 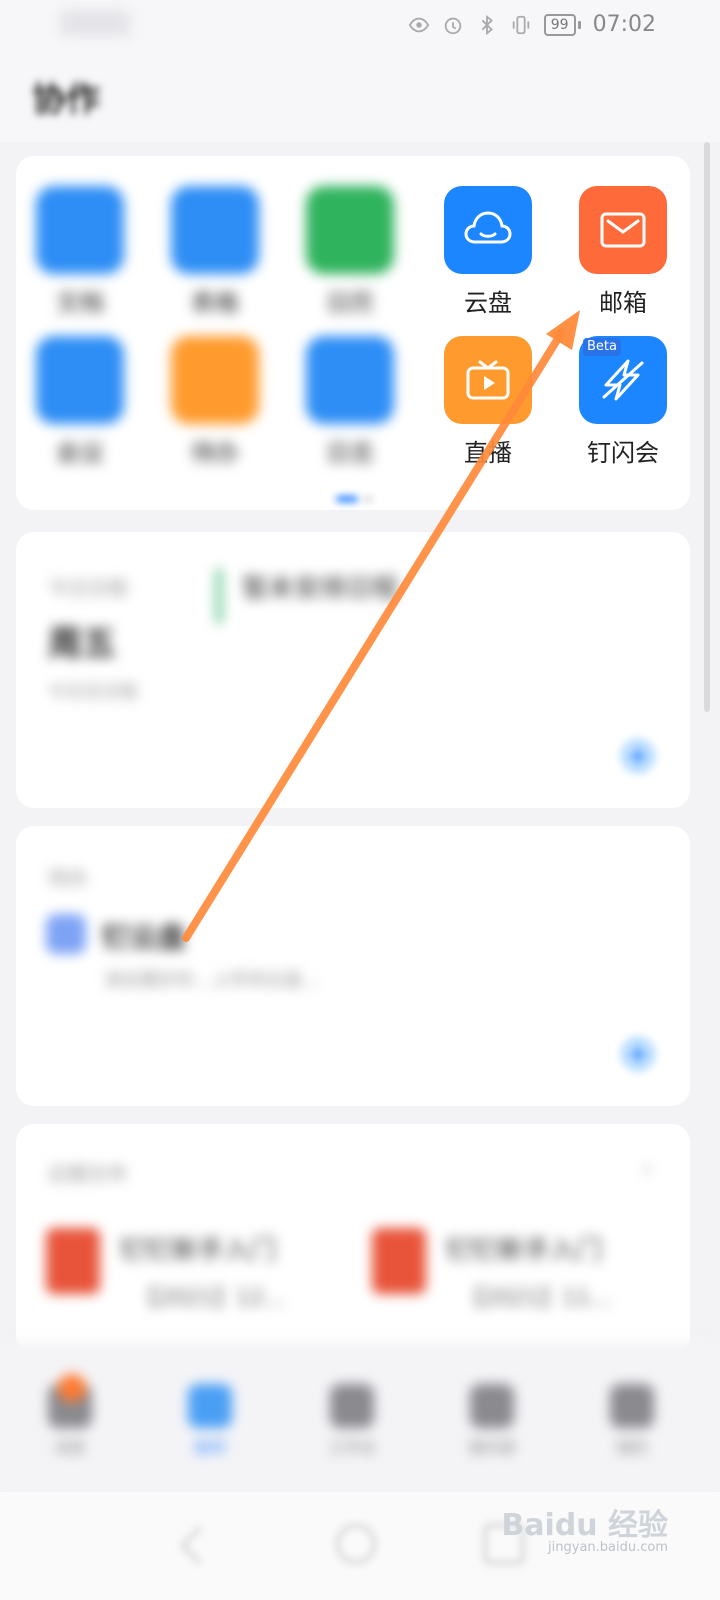 What do you see at coordinates (521, 24) in the screenshot?
I see `vibrate-icon` at bounding box center [521, 24].